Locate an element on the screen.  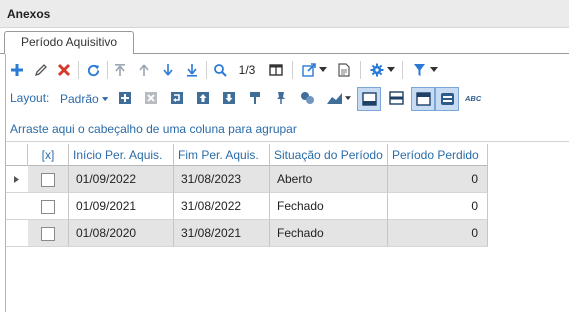
move-up-button is located at coordinates (144, 70).